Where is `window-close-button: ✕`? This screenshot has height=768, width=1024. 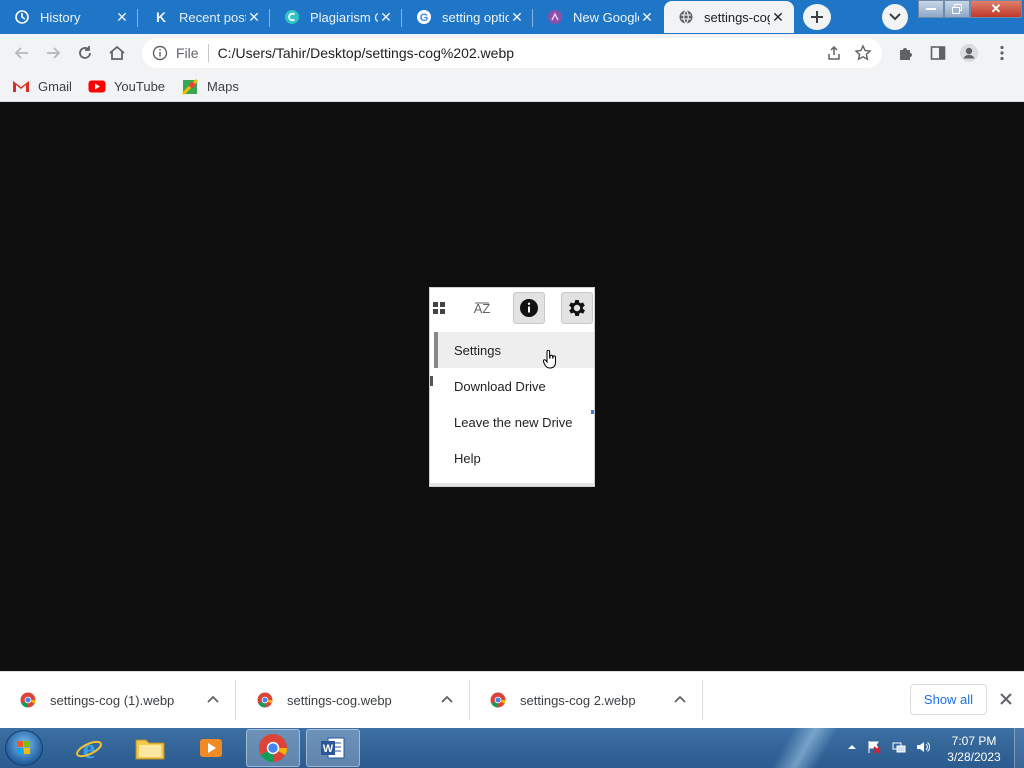 window-close-button: ✕ is located at coordinates (996, 9).